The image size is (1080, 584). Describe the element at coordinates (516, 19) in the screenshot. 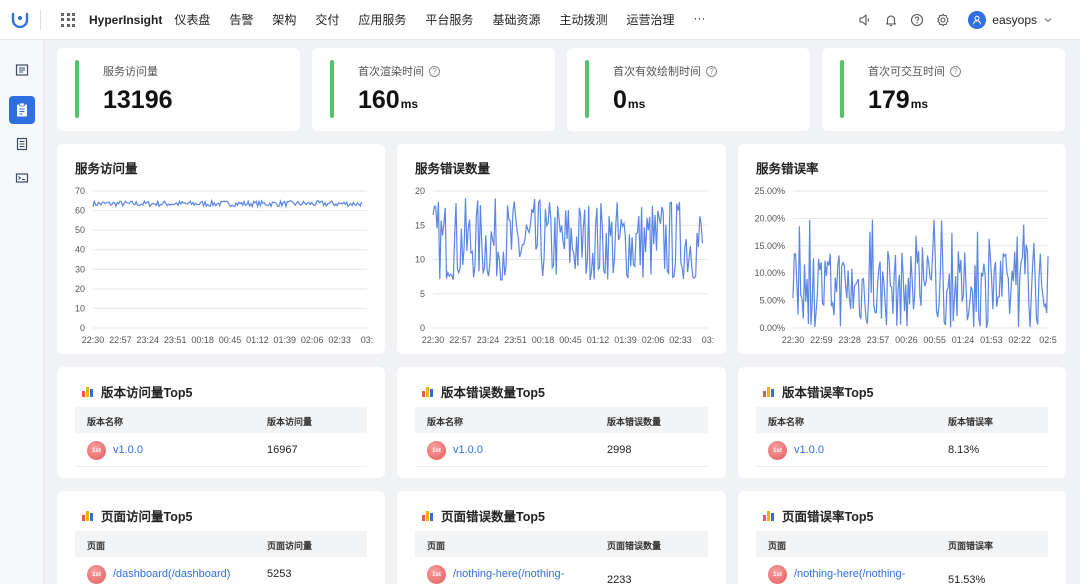

I see `nav-item-infrastructure: 基础资源` at that location.